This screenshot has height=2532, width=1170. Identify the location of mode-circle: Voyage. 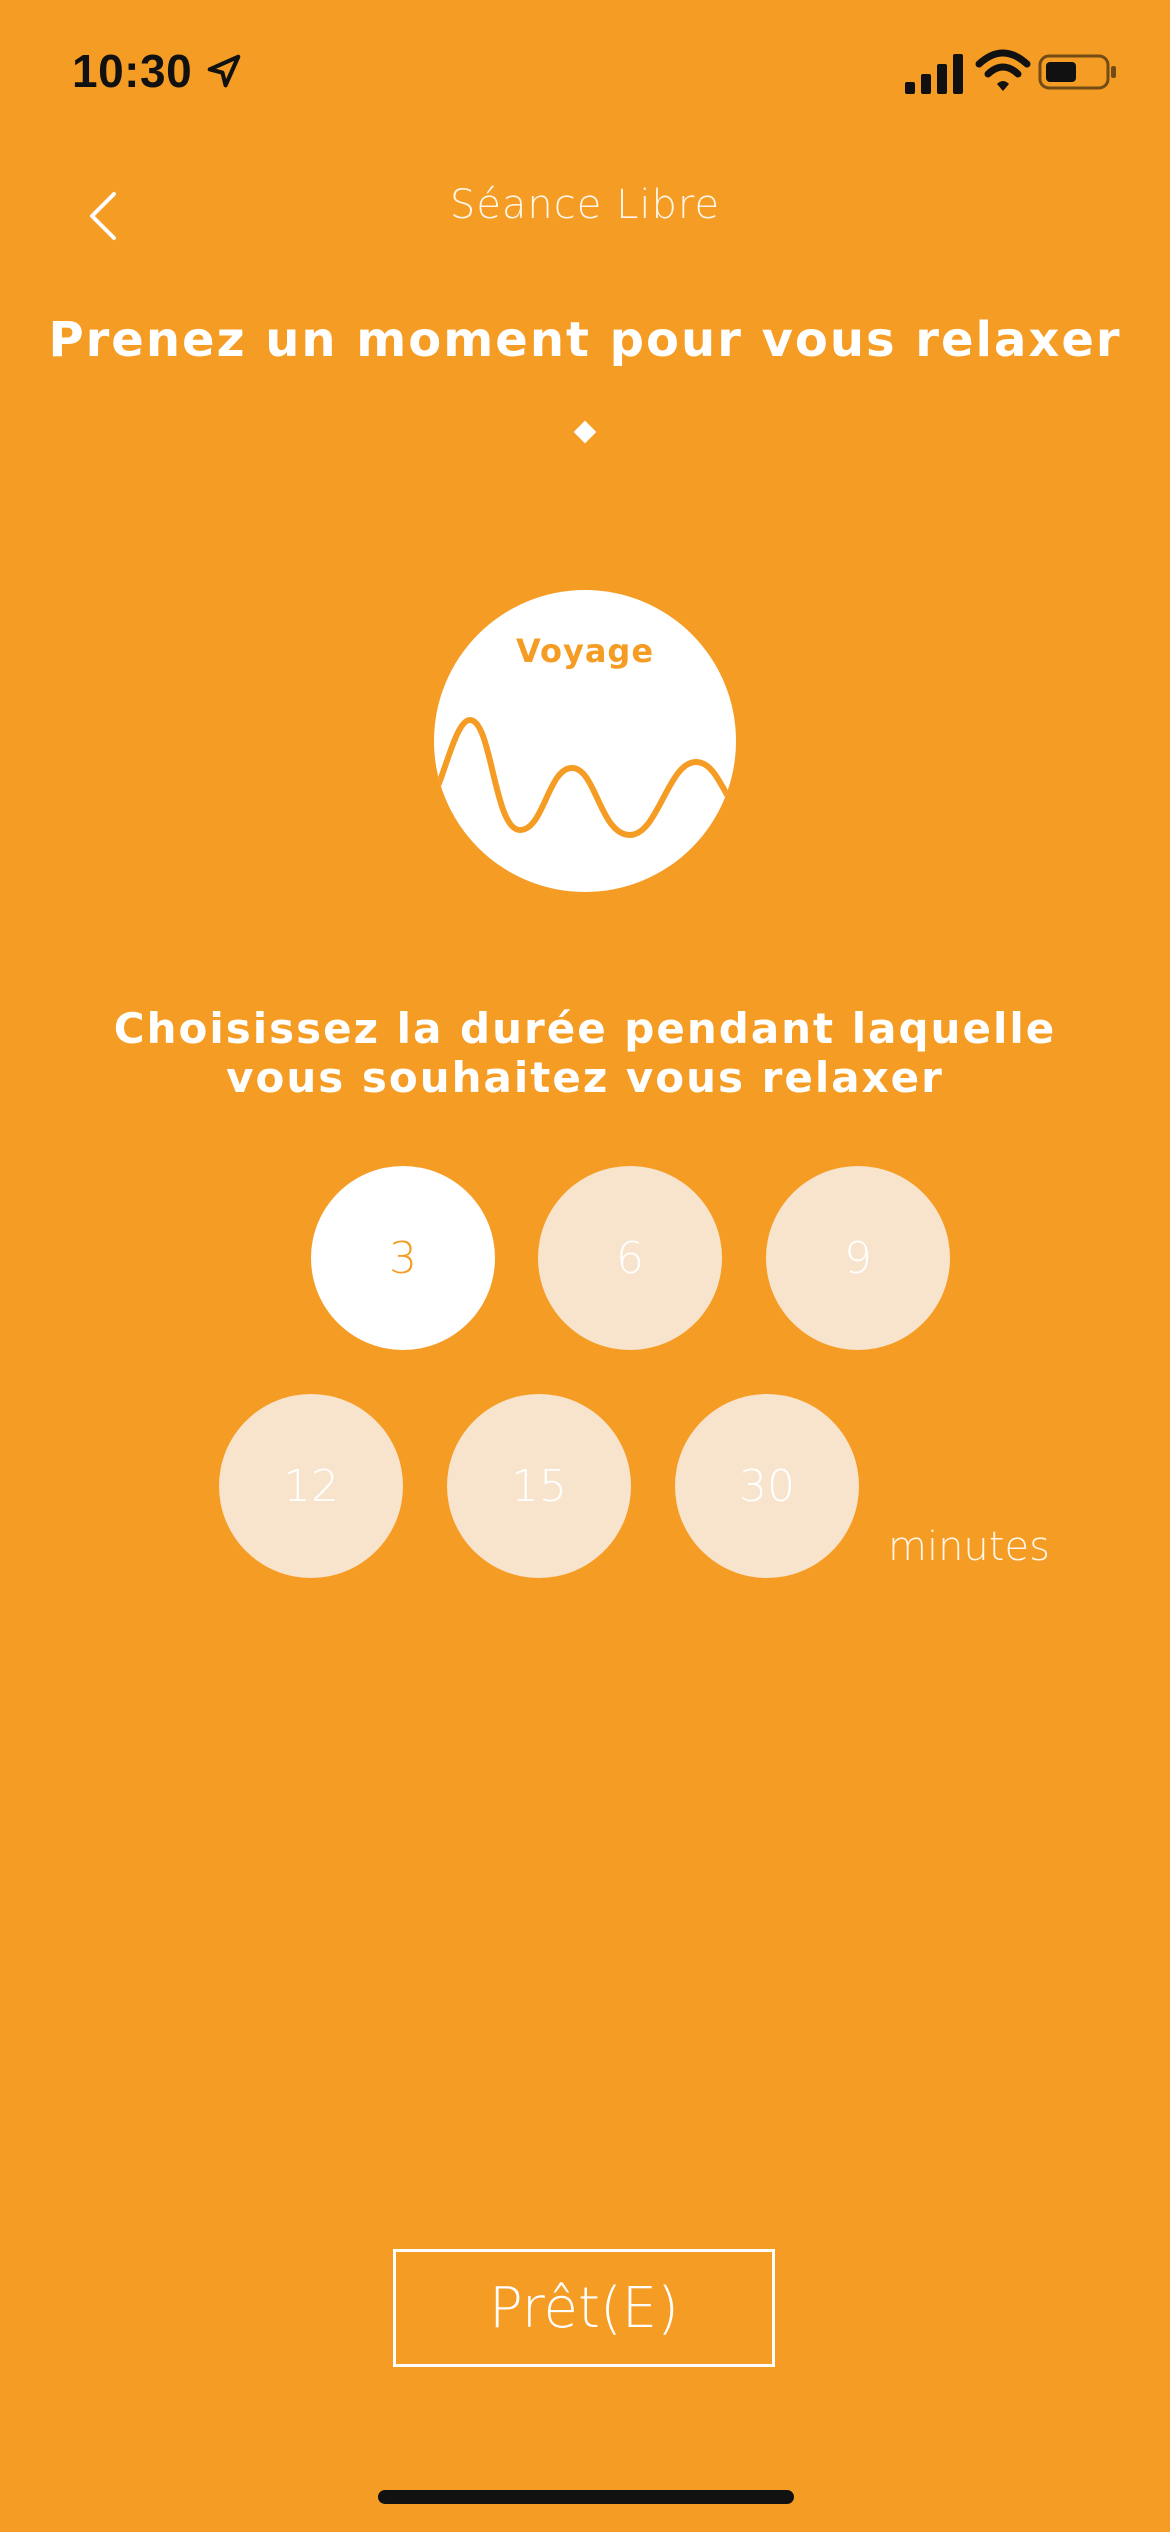
(585, 741).